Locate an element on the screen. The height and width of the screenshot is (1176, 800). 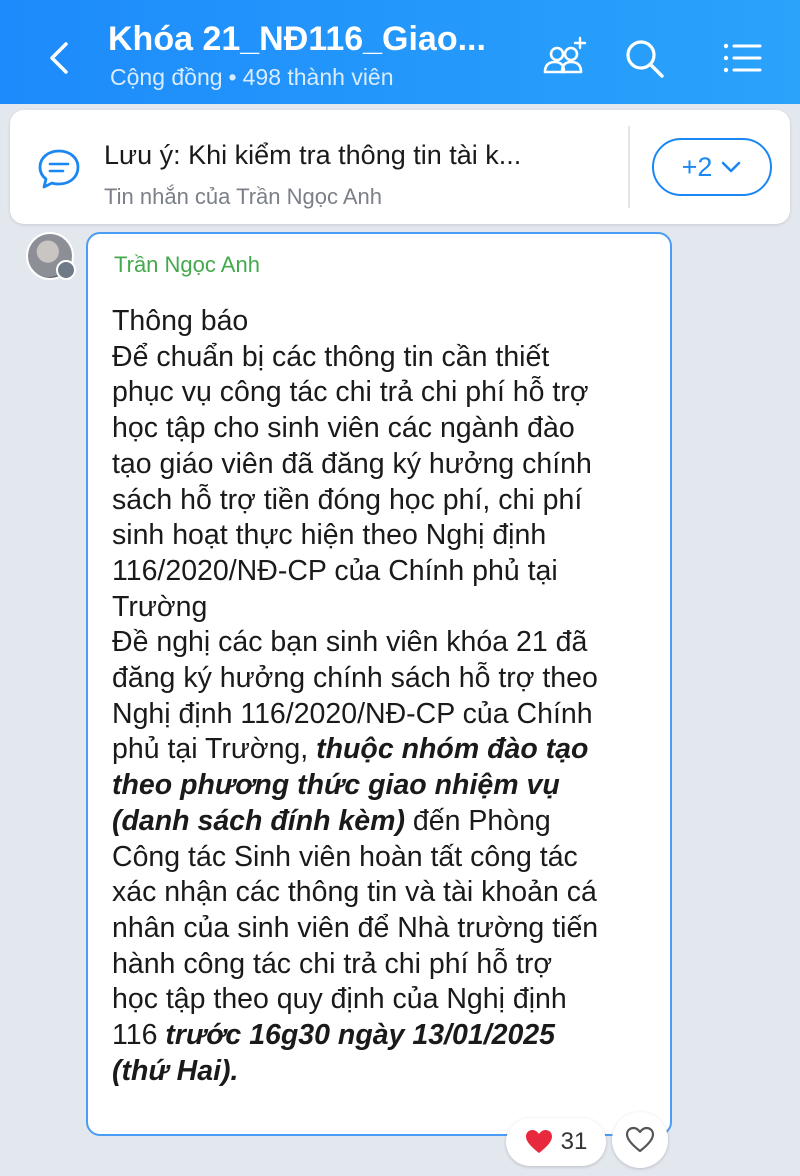
react-button is located at coordinates (640, 1140).